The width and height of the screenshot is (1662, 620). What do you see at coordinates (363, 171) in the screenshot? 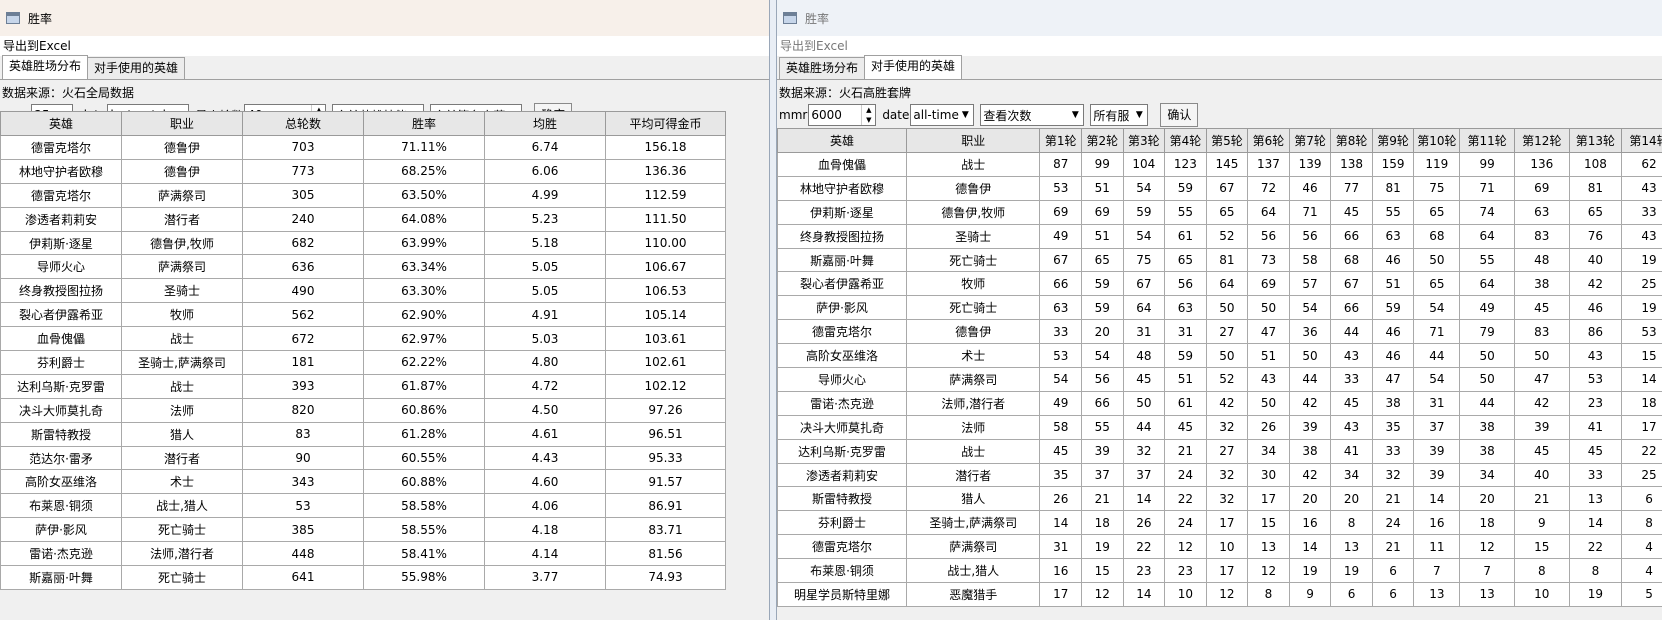
I see `table-row: 林地守护者欧穆 德鲁伊 773 68.25% 6.06 136.36` at bounding box center [363, 171].